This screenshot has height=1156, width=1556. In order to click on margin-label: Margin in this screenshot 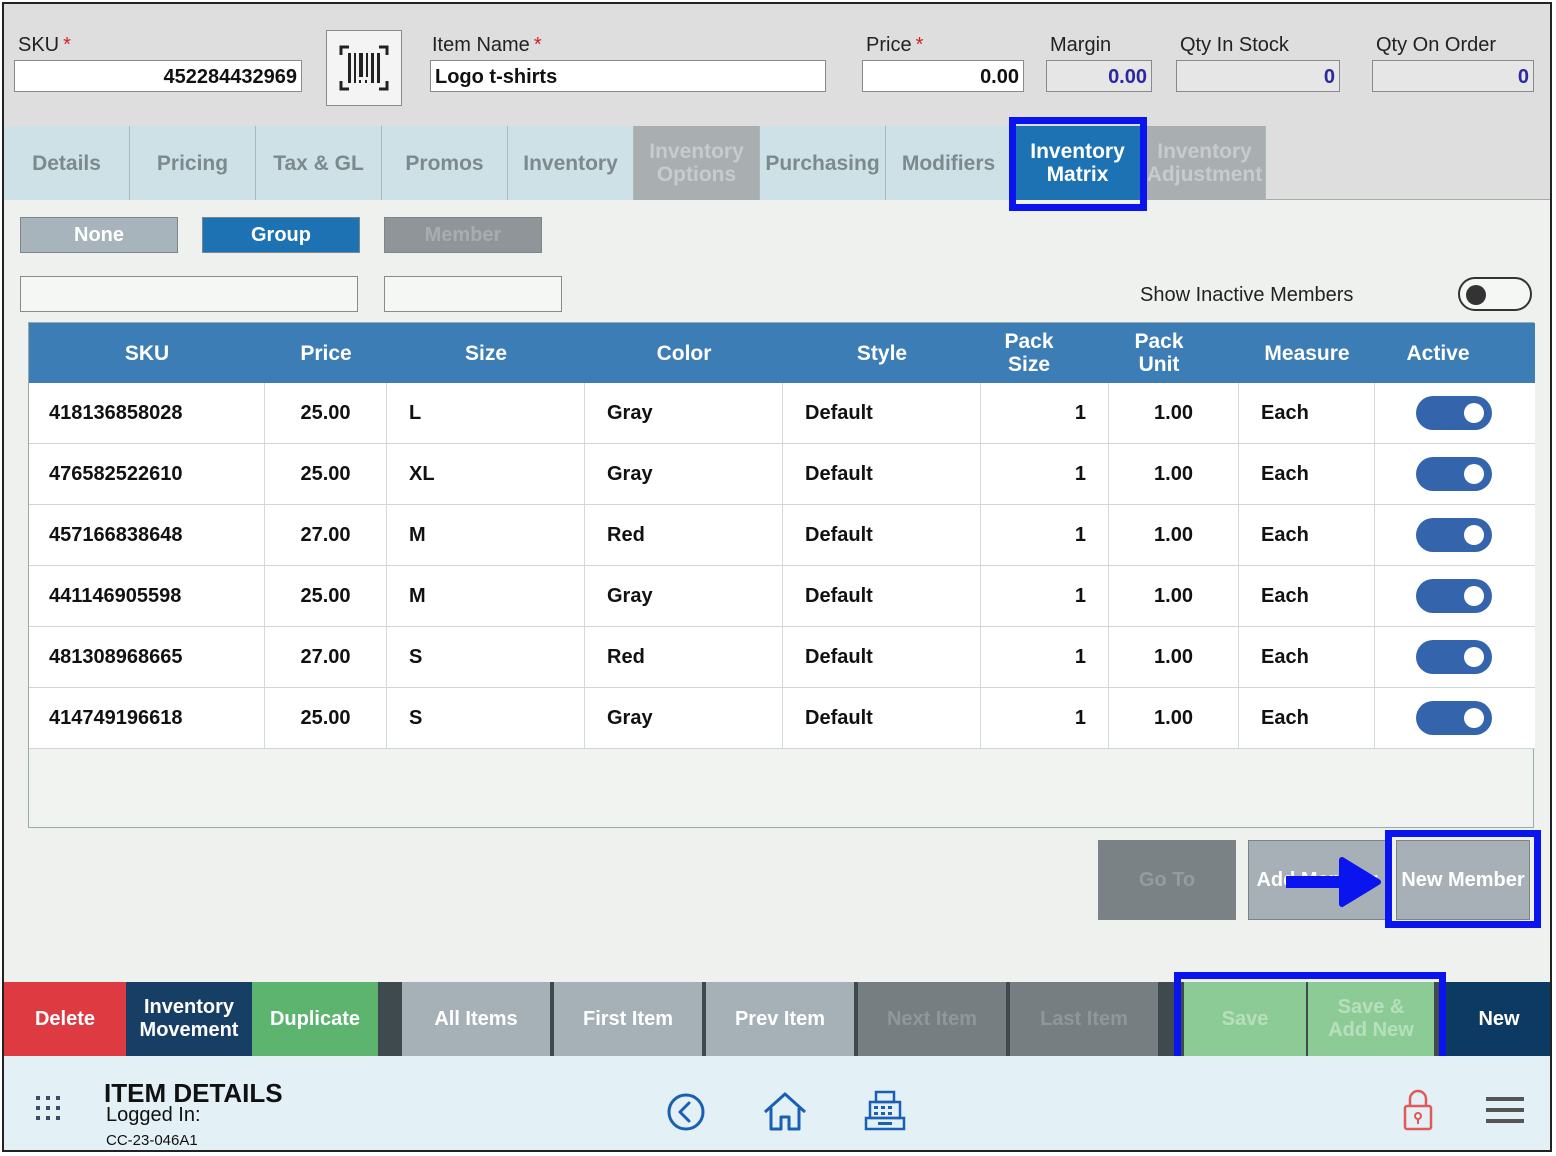, I will do `click(1081, 45)`.